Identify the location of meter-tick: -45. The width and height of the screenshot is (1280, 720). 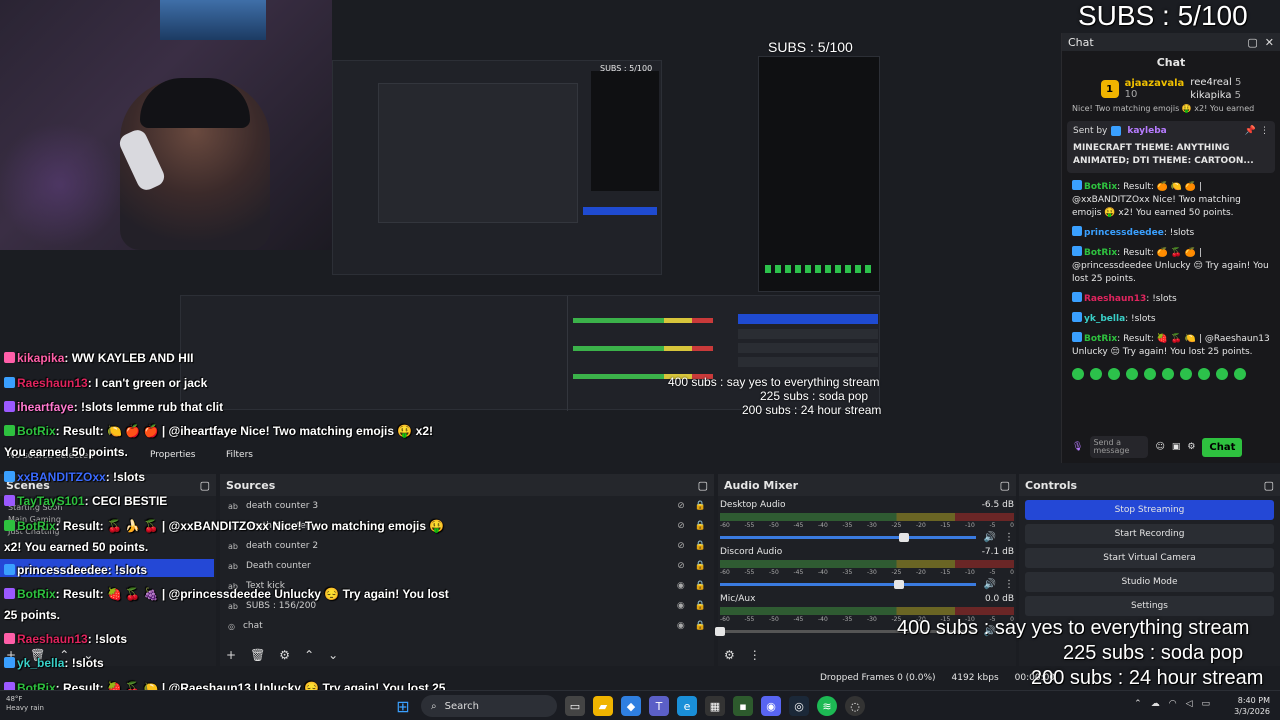
(798, 619).